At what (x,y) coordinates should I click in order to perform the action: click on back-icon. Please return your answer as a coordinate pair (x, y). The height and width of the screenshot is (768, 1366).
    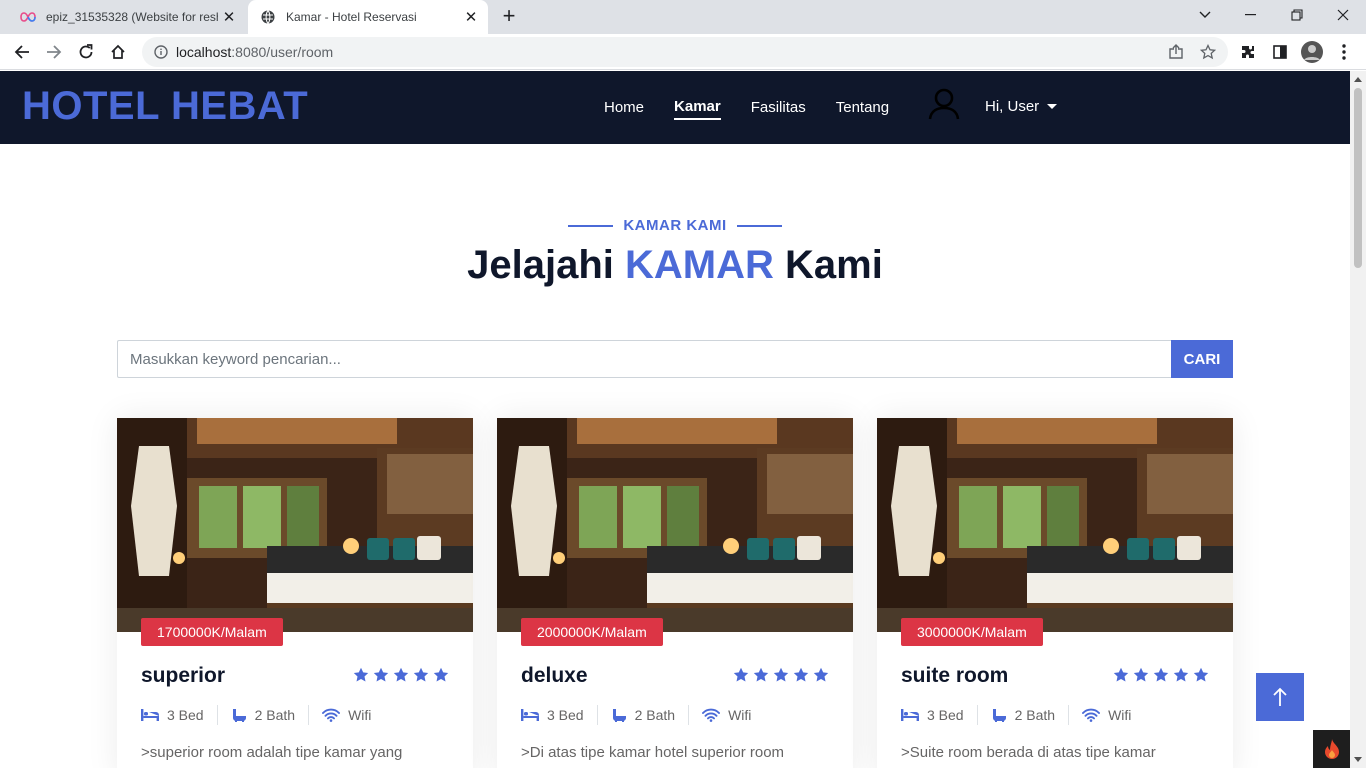
    Looking at the image, I should click on (22, 52).